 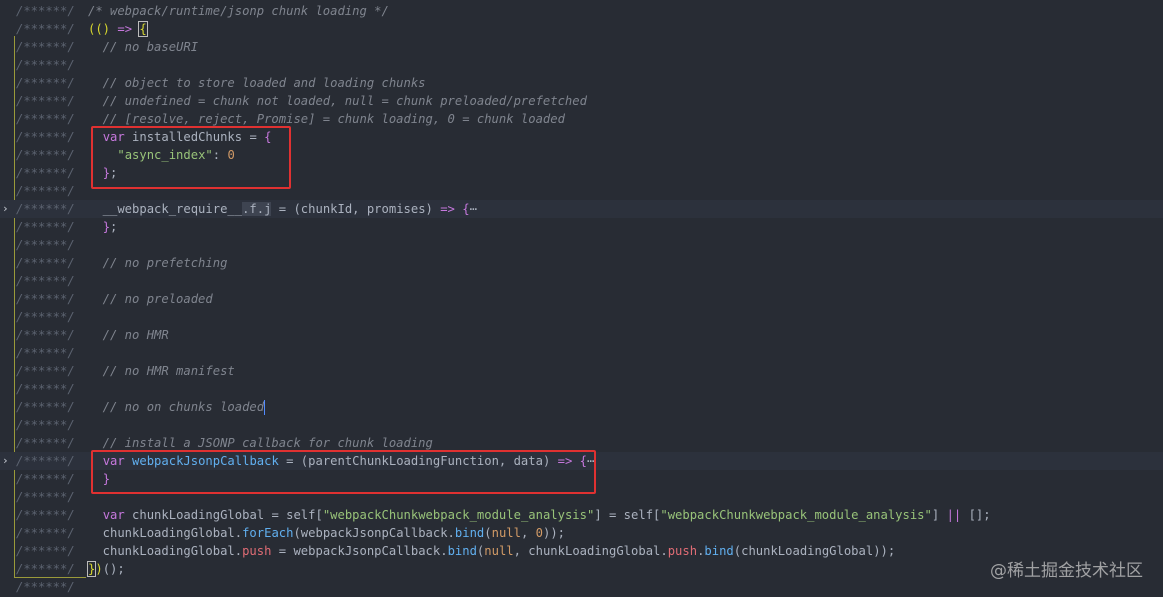 I want to click on code-token: [];, so click(x=976, y=515).